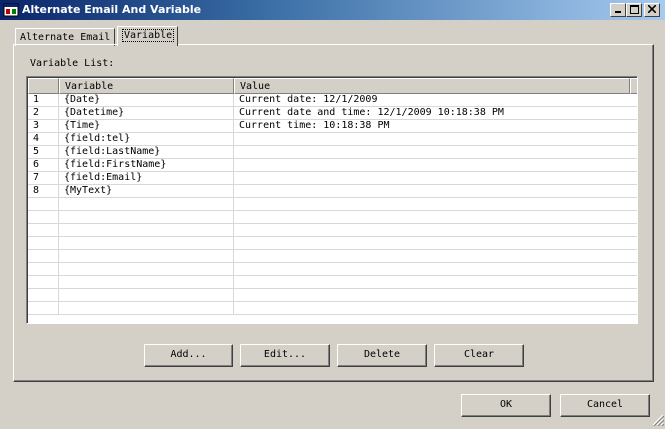 This screenshot has height=429, width=665. Describe the element at coordinates (633, 86) in the screenshot. I see `column-header-filler` at that location.